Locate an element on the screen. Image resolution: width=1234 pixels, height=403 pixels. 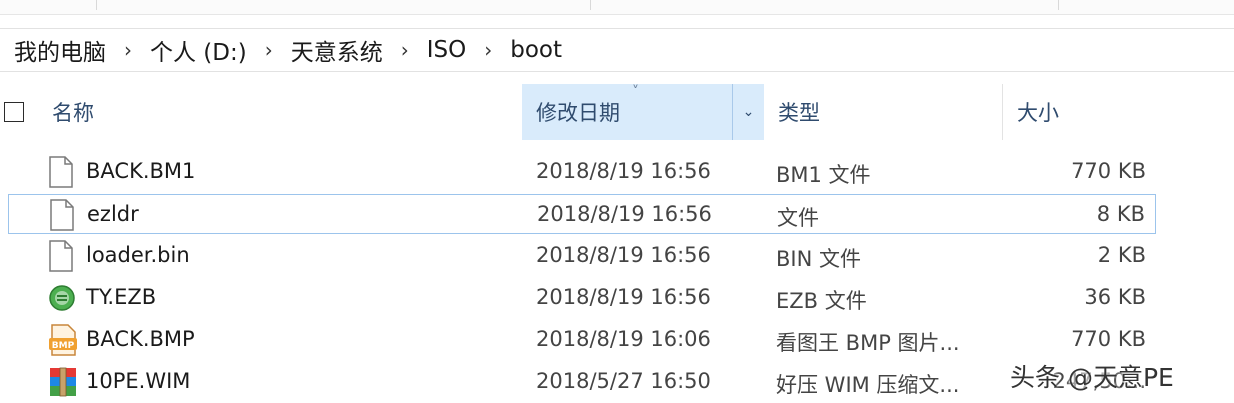
file-row: BACK.BM1 2018/8/19 16:56 BM1 文件 770 KB is located at coordinates (582, 172).